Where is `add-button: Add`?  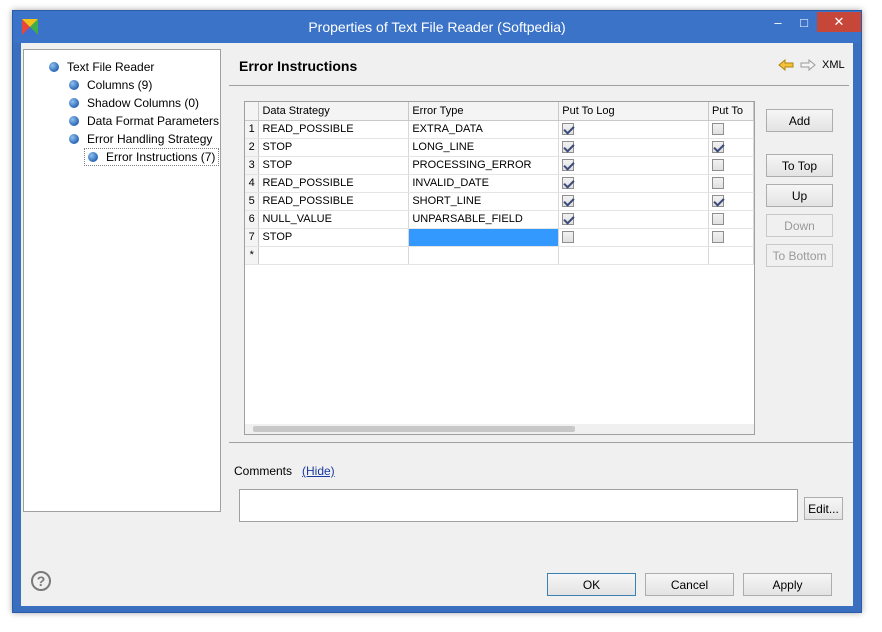
add-button: Add is located at coordinates (799, 120).